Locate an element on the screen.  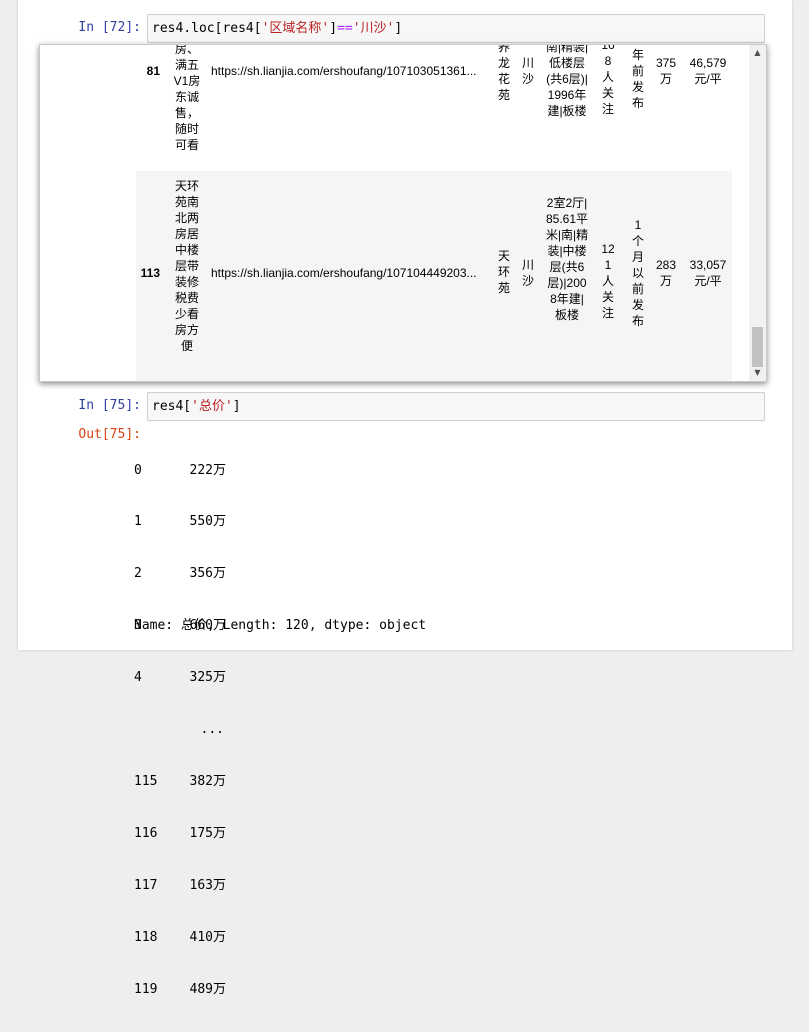
series-row: 4 325万 is located at coordinates (180, 678).